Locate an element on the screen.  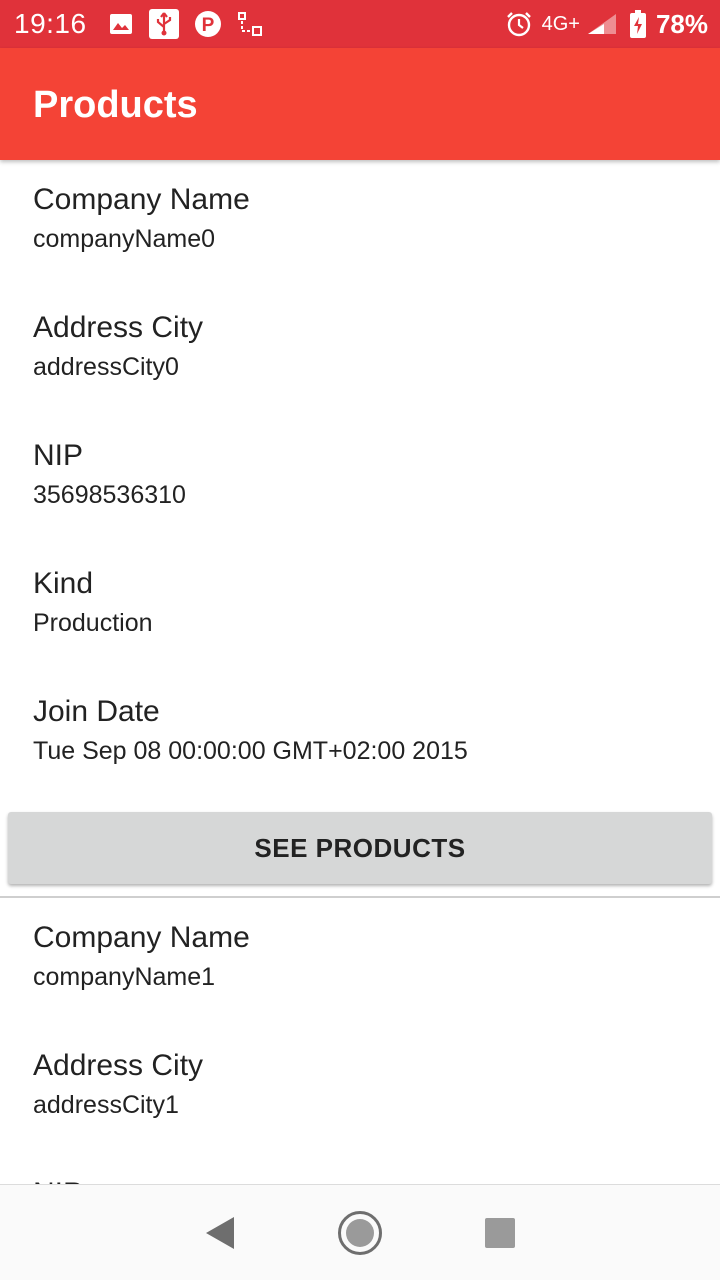
navigation-bar is located at coordinates (360, 1232).